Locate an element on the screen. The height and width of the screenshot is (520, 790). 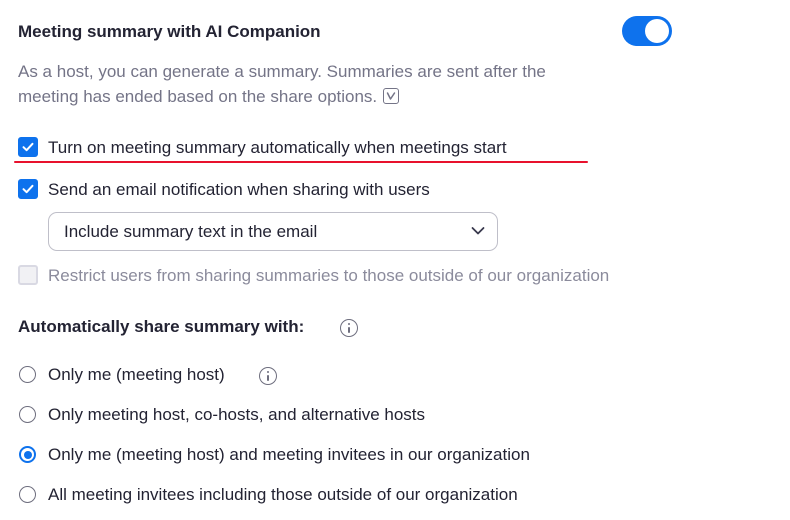
share-radio-hosts is located at coordinates (27, 414).